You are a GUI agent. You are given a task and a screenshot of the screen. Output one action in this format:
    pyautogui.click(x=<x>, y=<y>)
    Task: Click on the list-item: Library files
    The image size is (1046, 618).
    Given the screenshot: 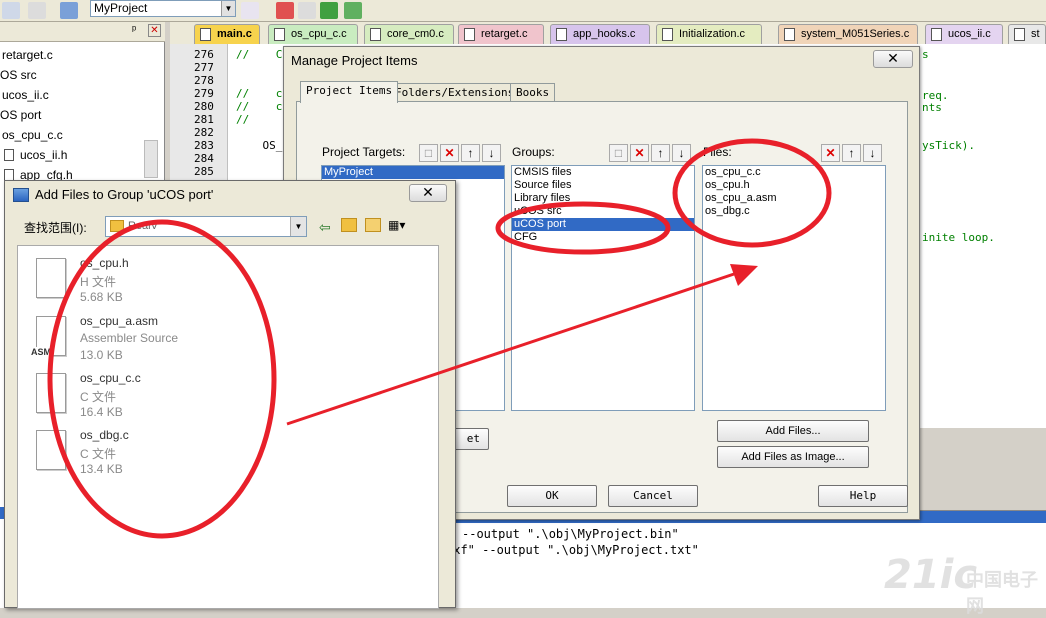 What is the action you would take?
    pyautogui.click(x=603, y=198)
    